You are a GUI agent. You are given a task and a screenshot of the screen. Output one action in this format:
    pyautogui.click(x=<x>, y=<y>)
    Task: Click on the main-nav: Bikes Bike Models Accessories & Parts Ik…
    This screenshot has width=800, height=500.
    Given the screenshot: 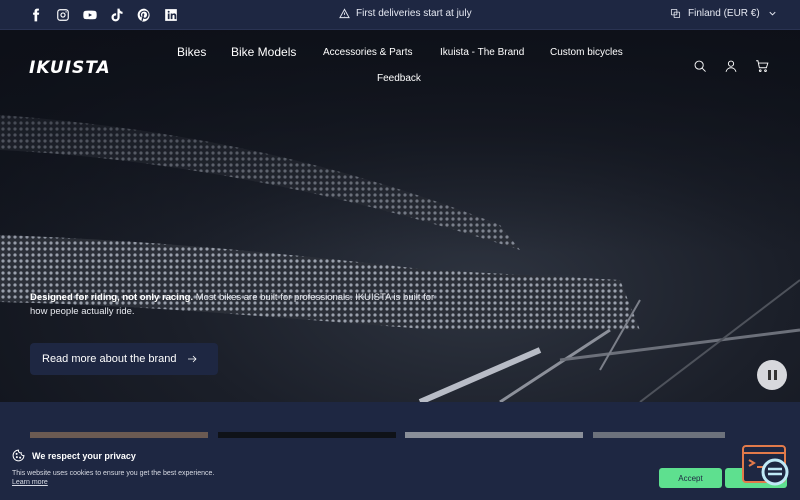 What is the action you would take?
    pyautogui.click(x=400, y=69)
    